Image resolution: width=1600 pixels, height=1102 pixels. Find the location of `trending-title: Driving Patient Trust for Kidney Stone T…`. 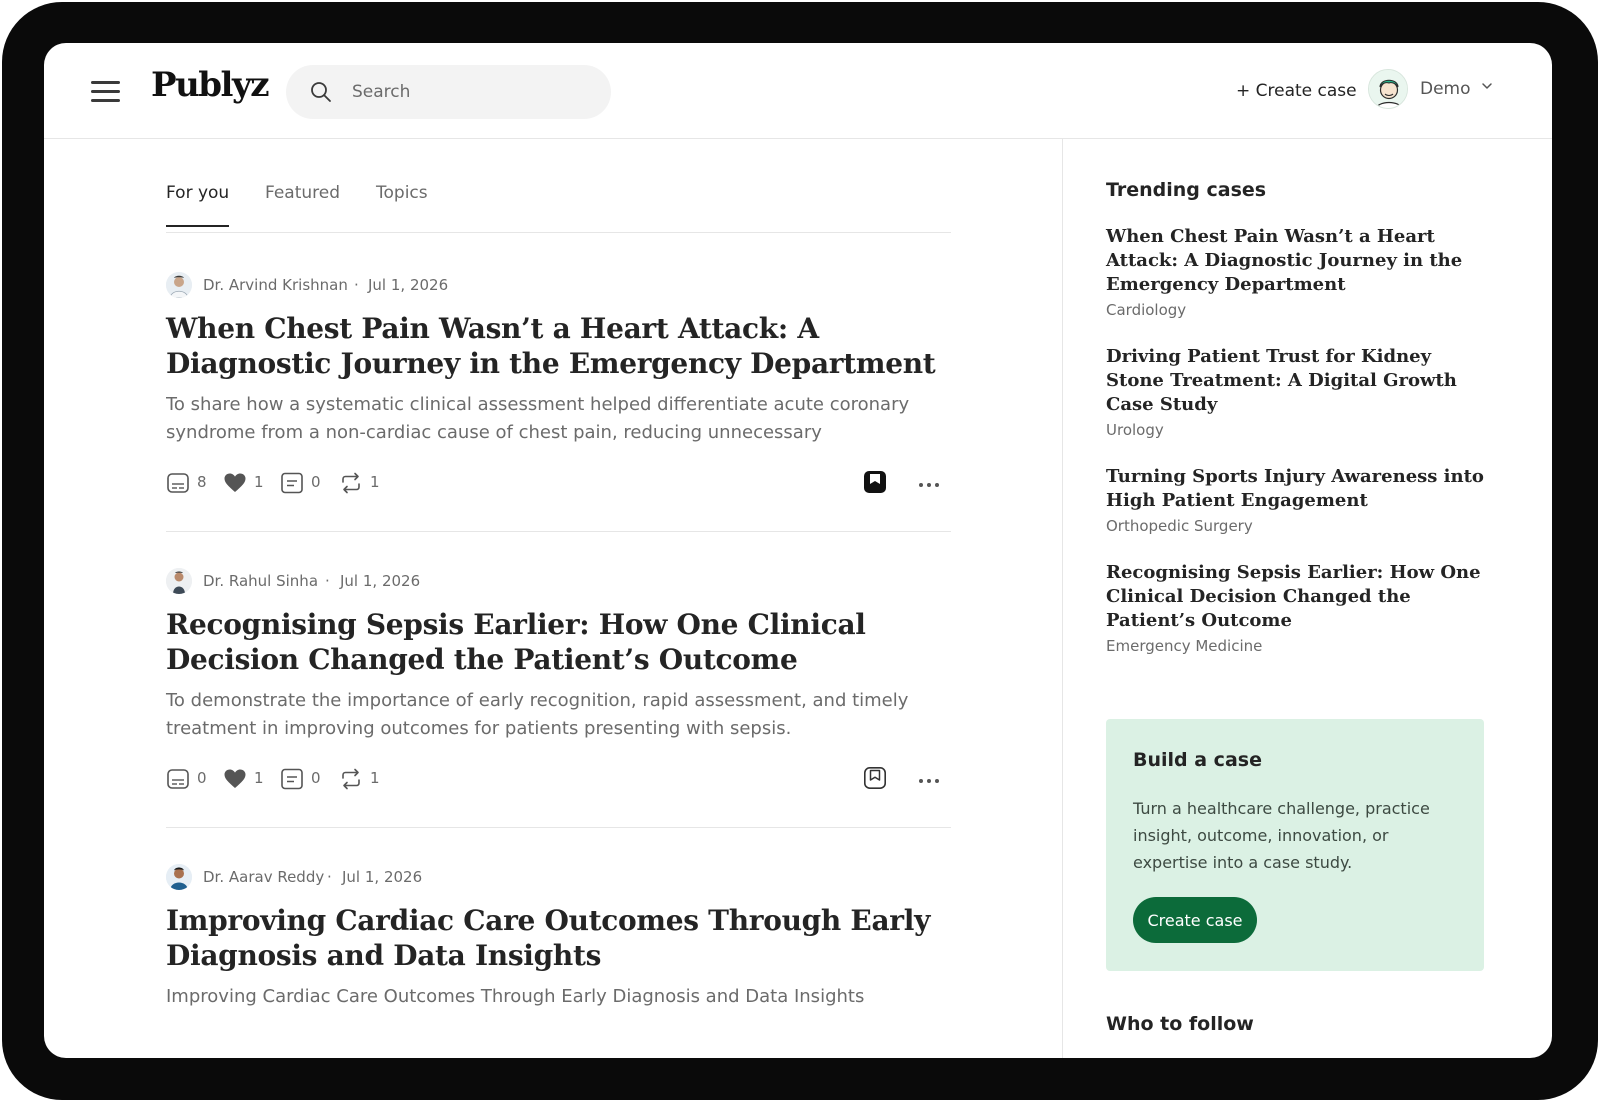

trending-title: Driving Patient Trust for Kidney Stone T… is located at coordinates (1296, 381).